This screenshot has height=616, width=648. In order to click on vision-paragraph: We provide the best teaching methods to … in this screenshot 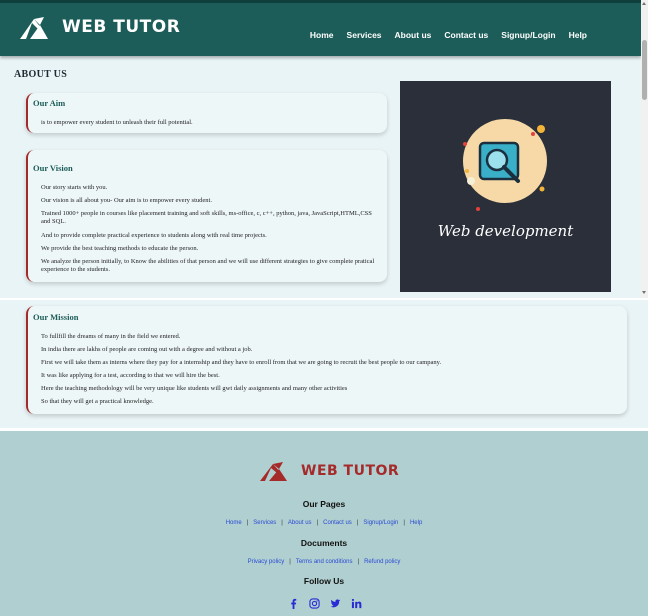, I will do `click(120, 248)`.